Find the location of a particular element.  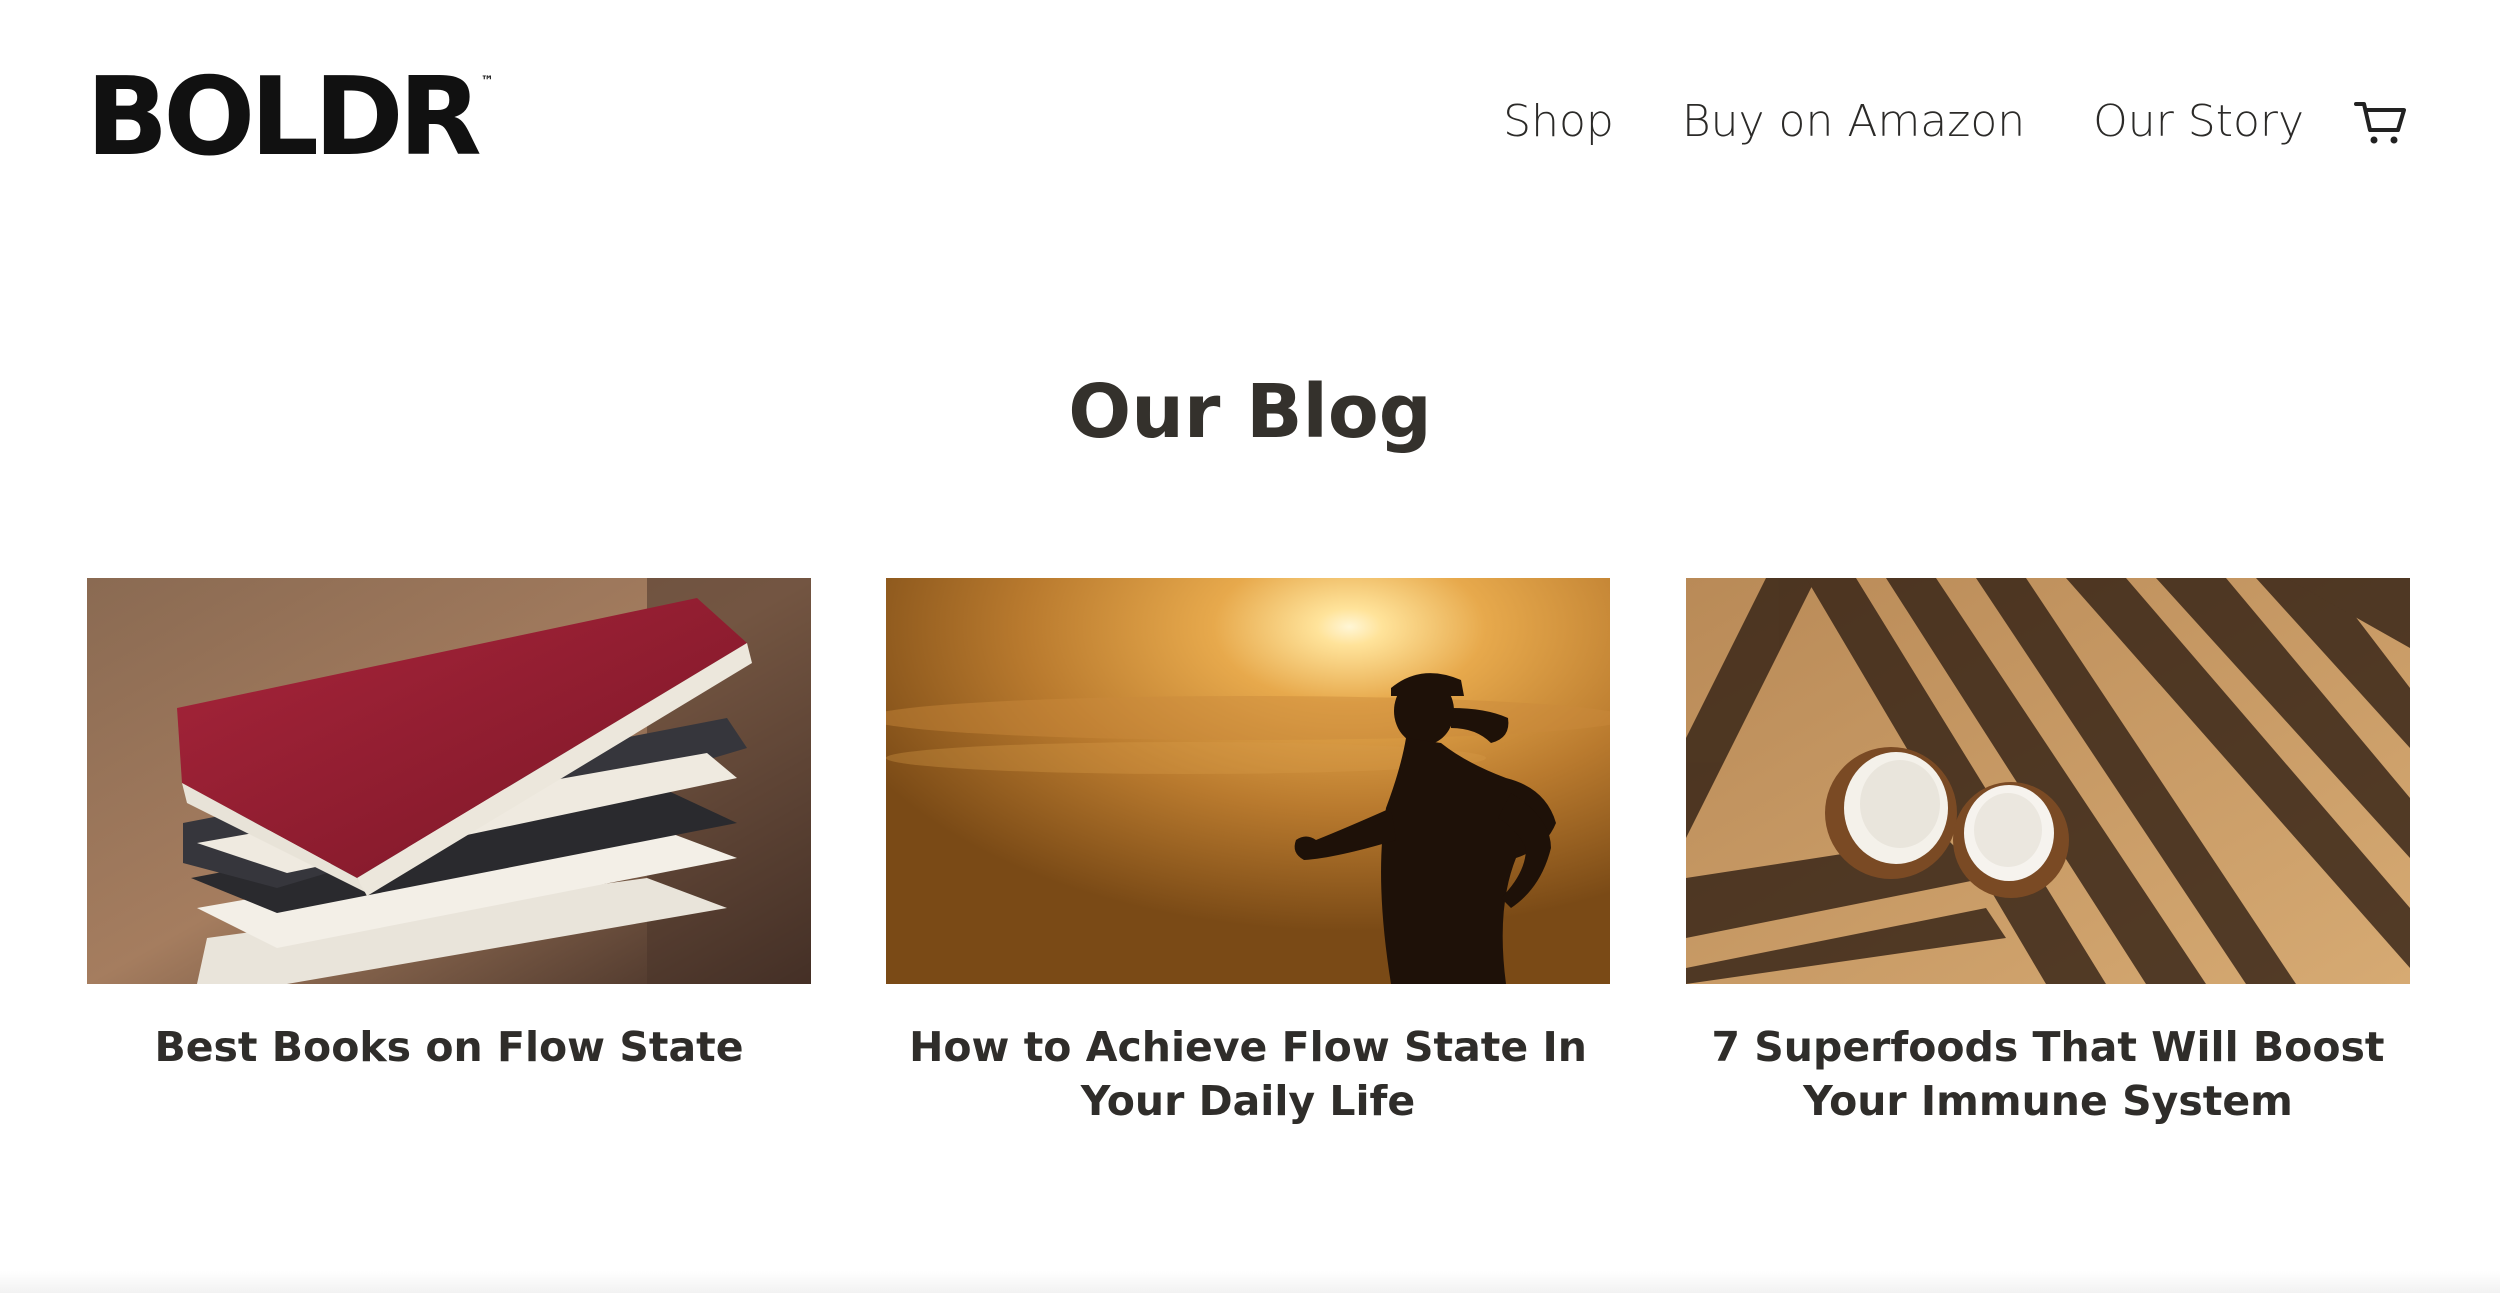

brand-logo: BOLDR ™ is located at coordinates (290, 117).